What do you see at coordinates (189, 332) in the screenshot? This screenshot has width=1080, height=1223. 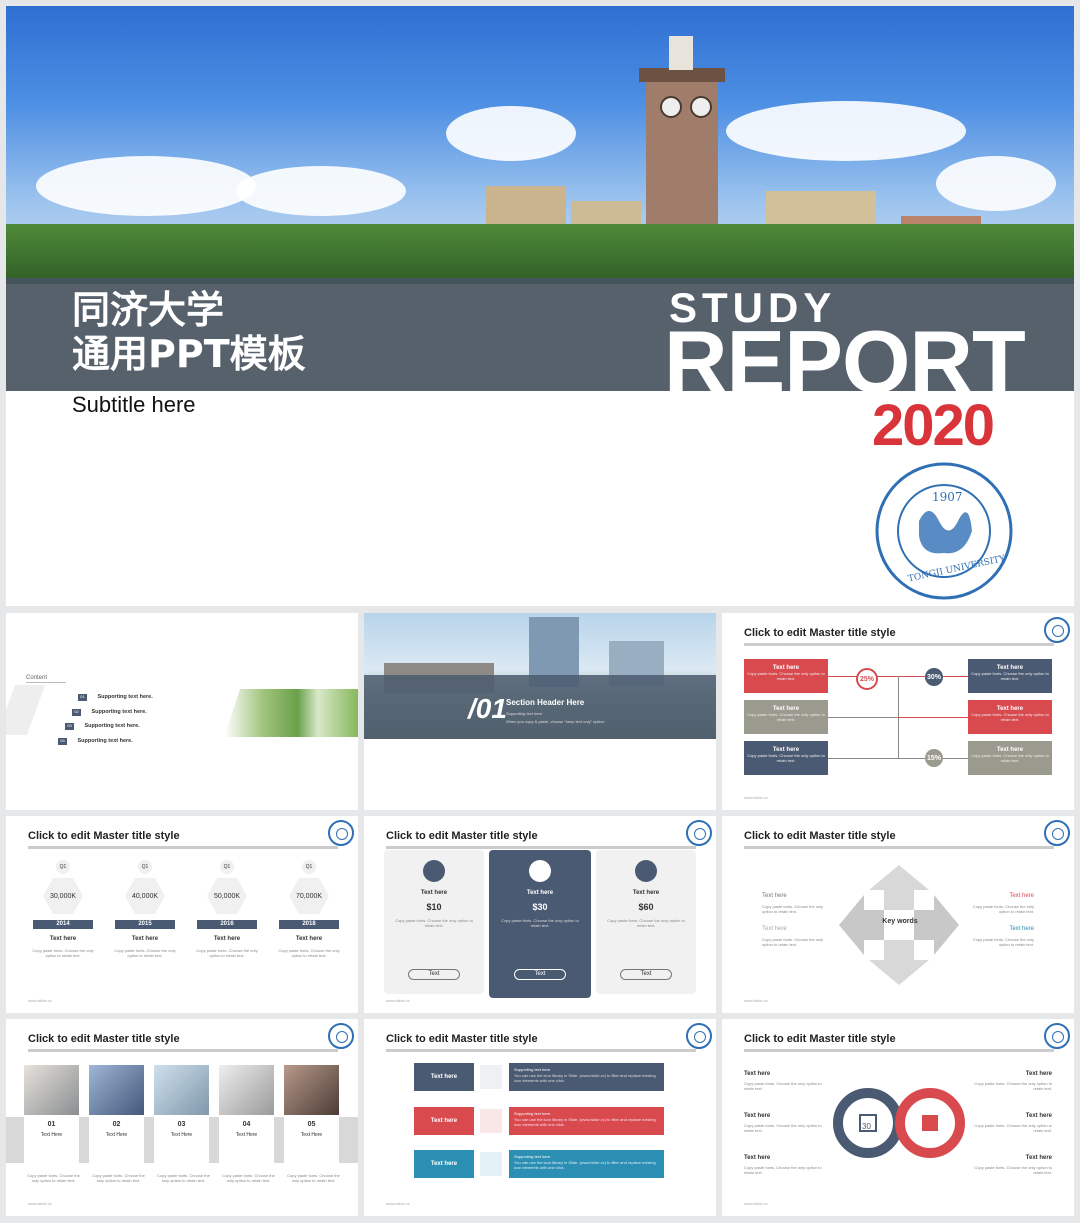 I see `chinese-title: 同济大学 通用PPT模板` at bounding box center [189, 332].